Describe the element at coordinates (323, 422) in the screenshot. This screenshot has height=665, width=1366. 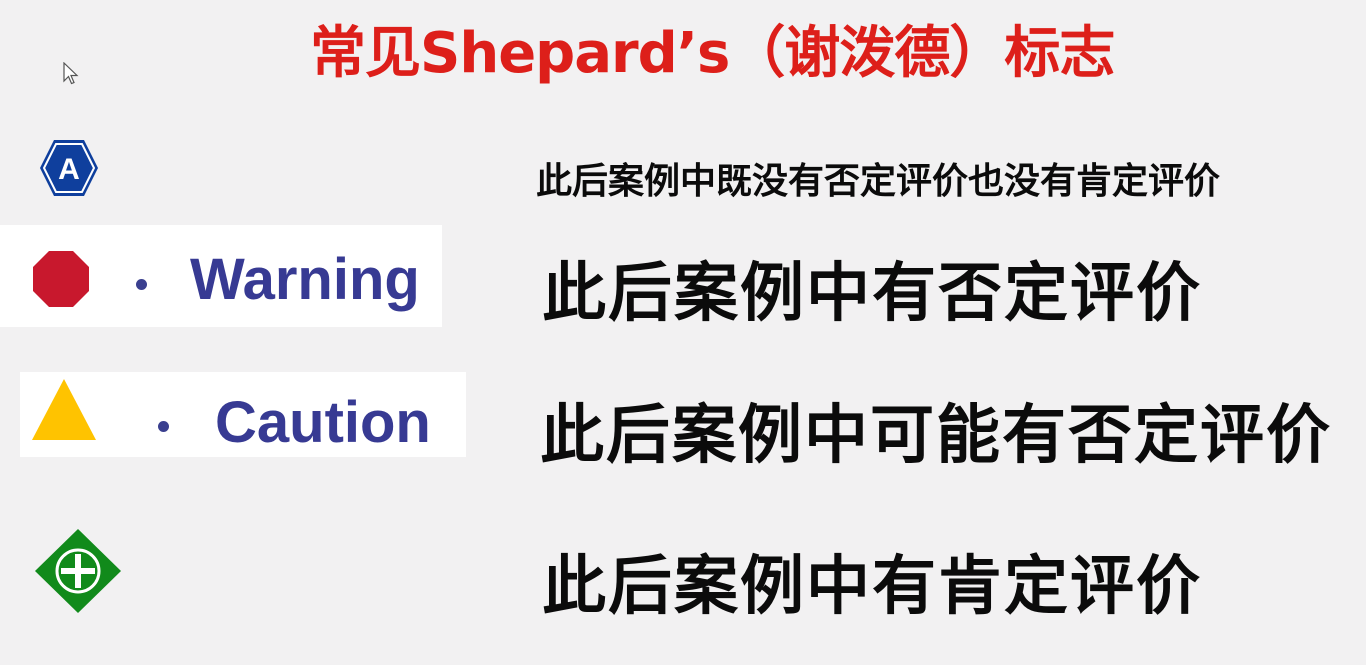
I see `caution-label: Caution` at that location.